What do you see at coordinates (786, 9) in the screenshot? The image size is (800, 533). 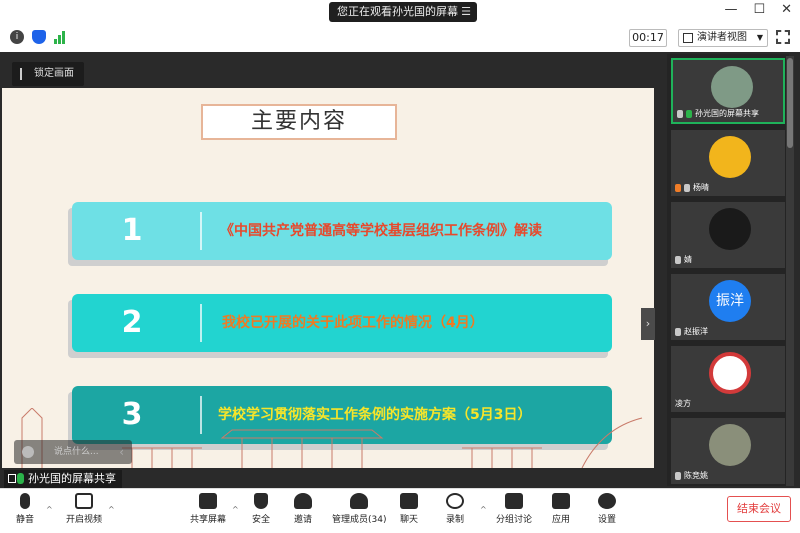 I see `close-icon: ✕` at bounding box center [786, 9].